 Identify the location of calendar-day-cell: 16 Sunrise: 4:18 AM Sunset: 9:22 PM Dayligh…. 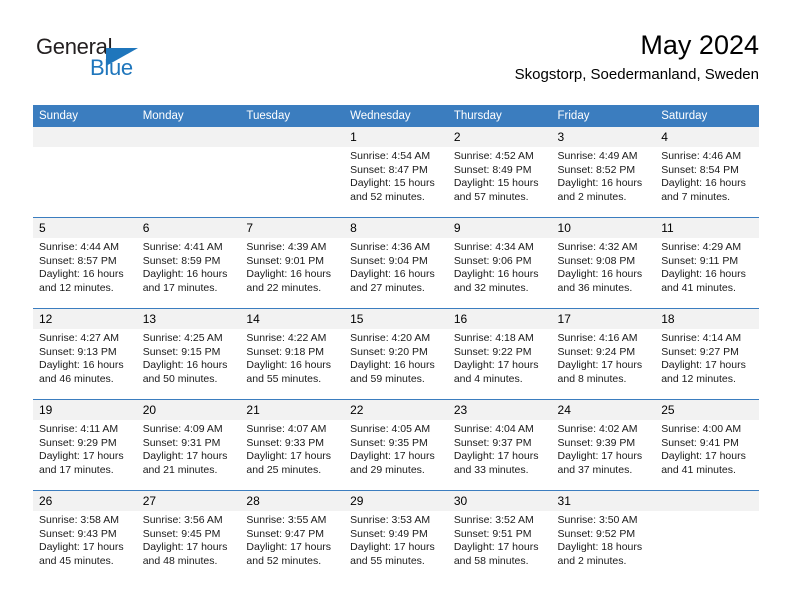
(499, 354).